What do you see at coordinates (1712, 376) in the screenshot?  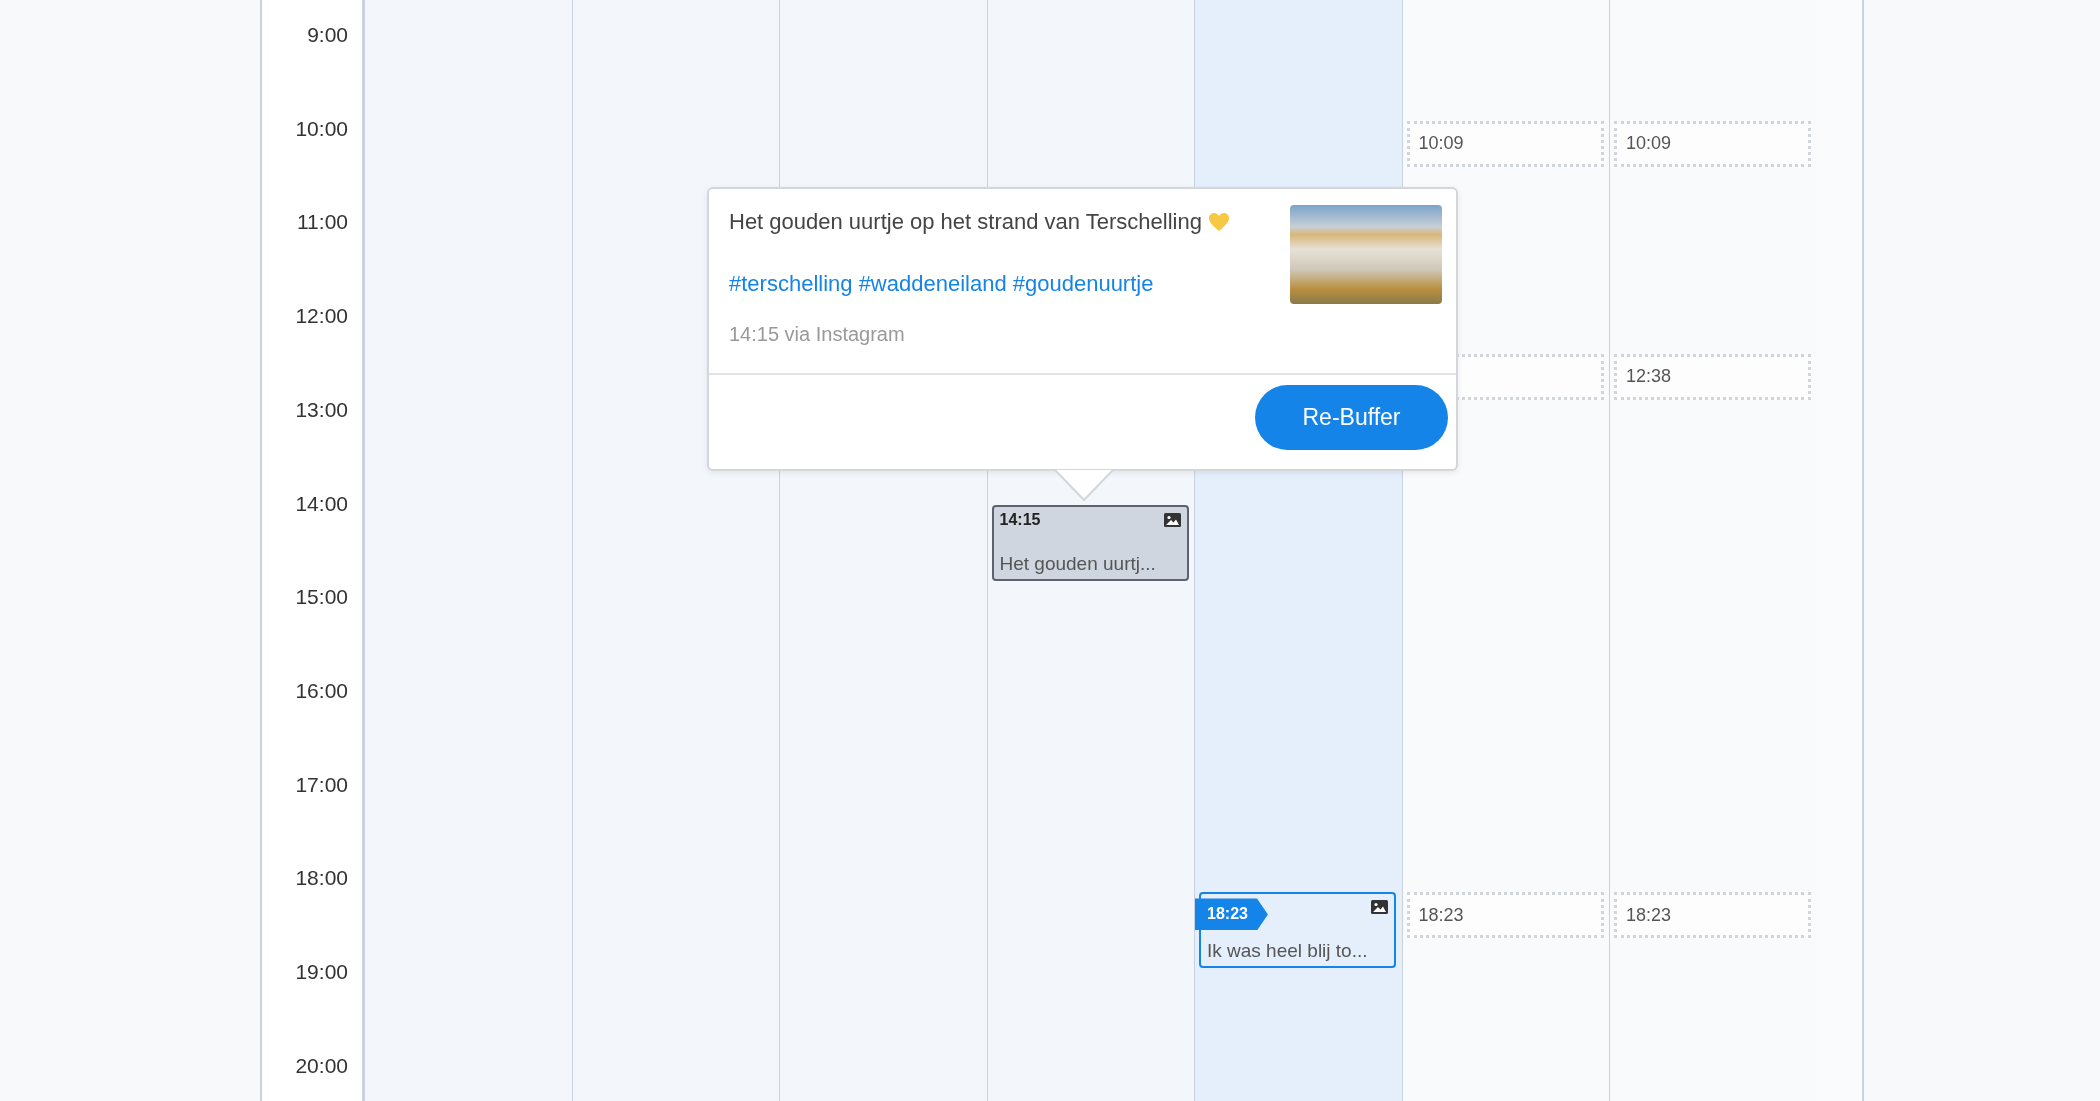 I see `time-slot: 12:38` at bounding box center [1712, 376].